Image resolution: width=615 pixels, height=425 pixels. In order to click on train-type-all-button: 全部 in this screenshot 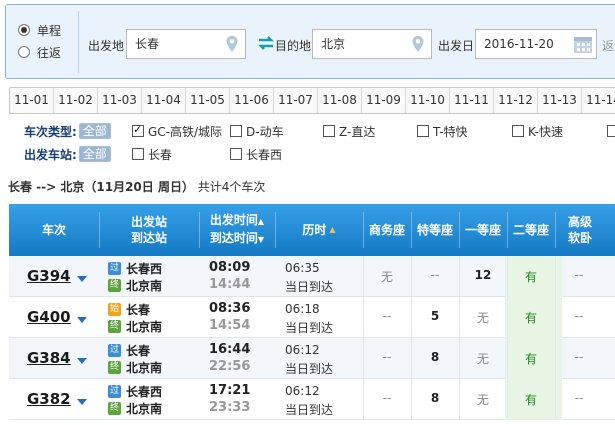, I will do `click(94, 131)`.